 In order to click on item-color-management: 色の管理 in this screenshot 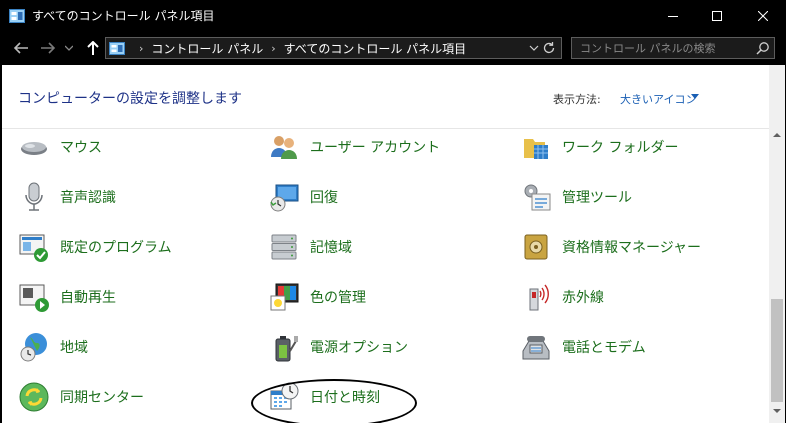, I will do `click(317, 297)`.